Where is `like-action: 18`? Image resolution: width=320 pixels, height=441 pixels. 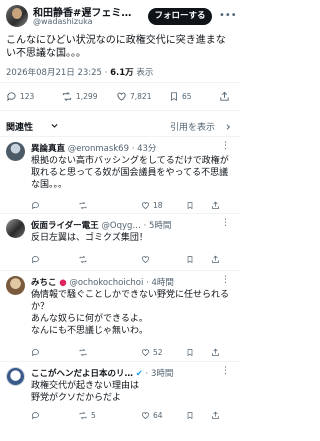 like-action: 18 is located at coordinates (152, 205).